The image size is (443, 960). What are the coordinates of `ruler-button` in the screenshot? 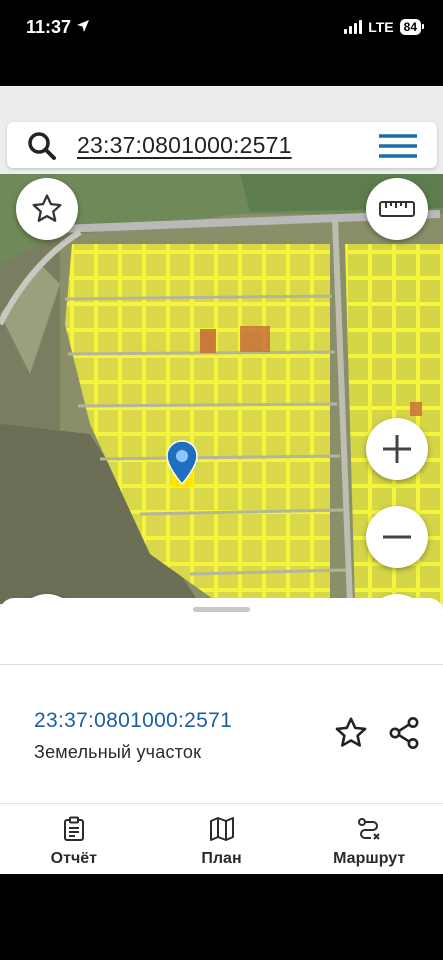 It's located at (397, 209).